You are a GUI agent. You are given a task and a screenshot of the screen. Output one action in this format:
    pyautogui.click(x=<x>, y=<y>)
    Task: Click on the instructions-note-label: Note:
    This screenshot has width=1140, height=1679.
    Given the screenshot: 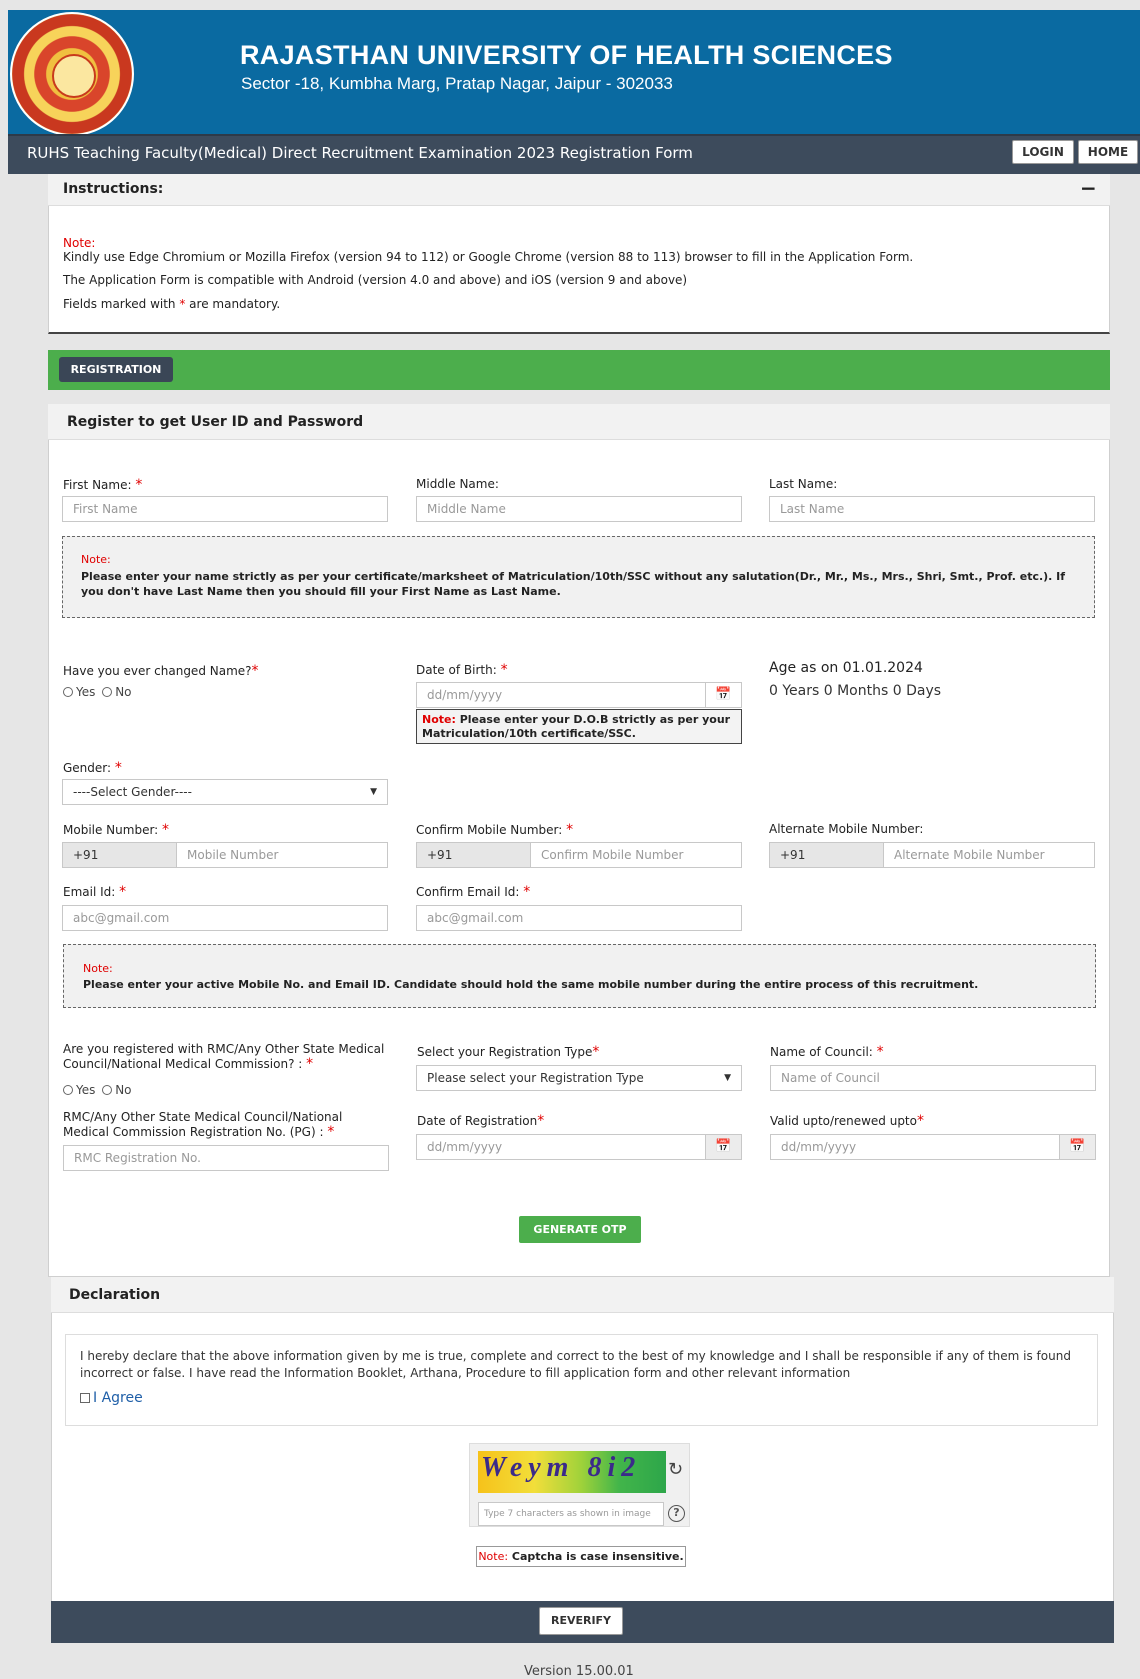 What is the action you would take?
    pyautogui.click(x=79, y=243)
    